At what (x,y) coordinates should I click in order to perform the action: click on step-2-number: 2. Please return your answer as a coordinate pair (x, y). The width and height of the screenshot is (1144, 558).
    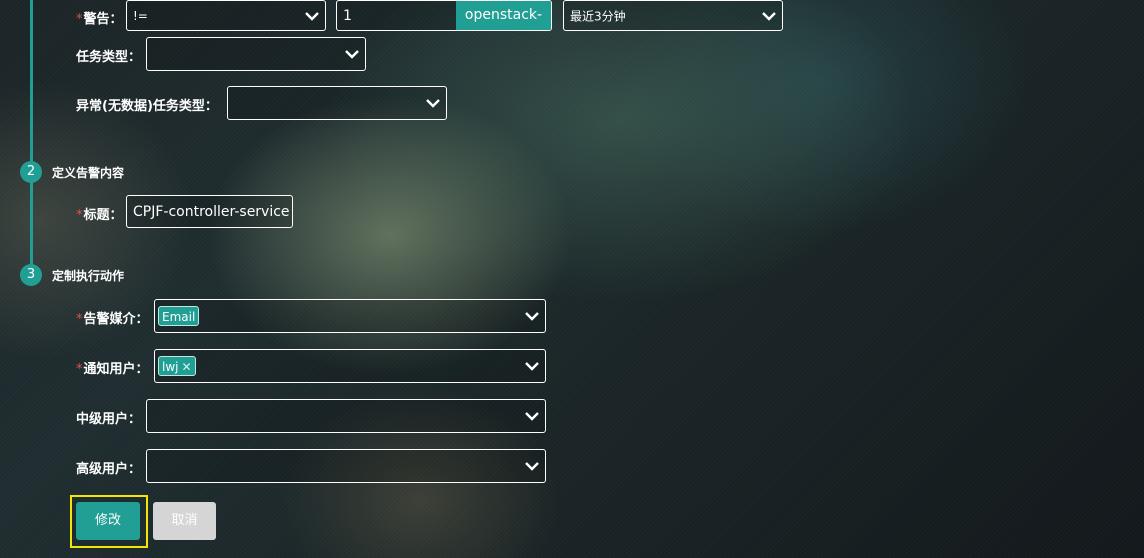
    Looking at the image, I should click on (31, 172).